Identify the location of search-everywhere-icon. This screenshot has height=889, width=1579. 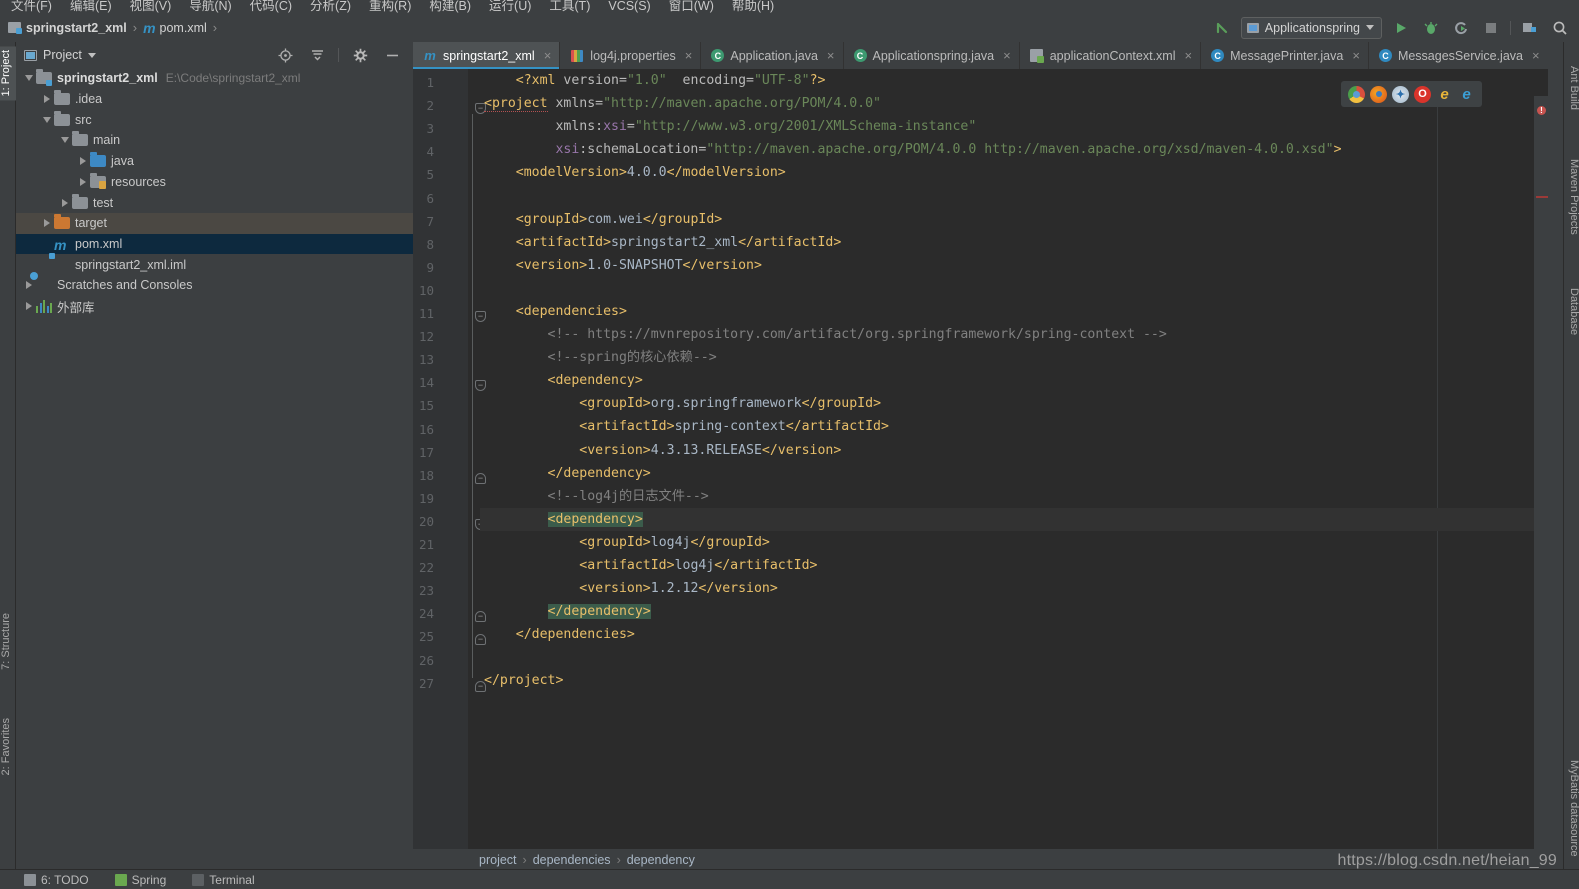
(1560, 28).